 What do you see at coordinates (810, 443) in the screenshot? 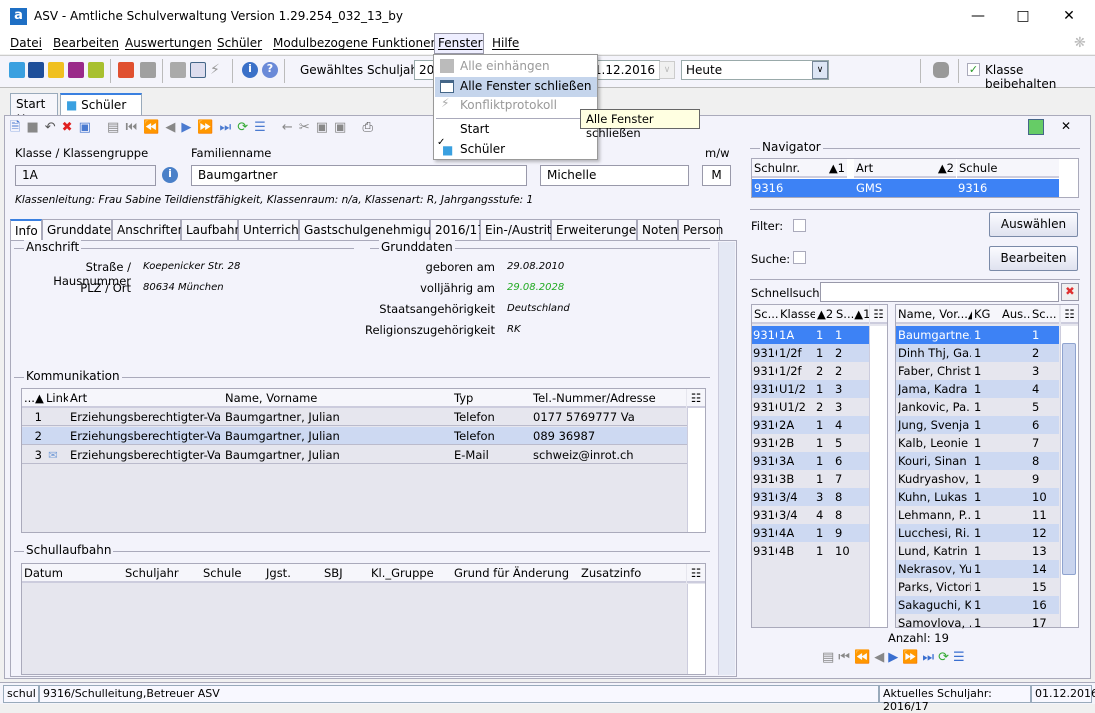
I see `klasse-row: 93162B 15` at bounding box center [810, 443].